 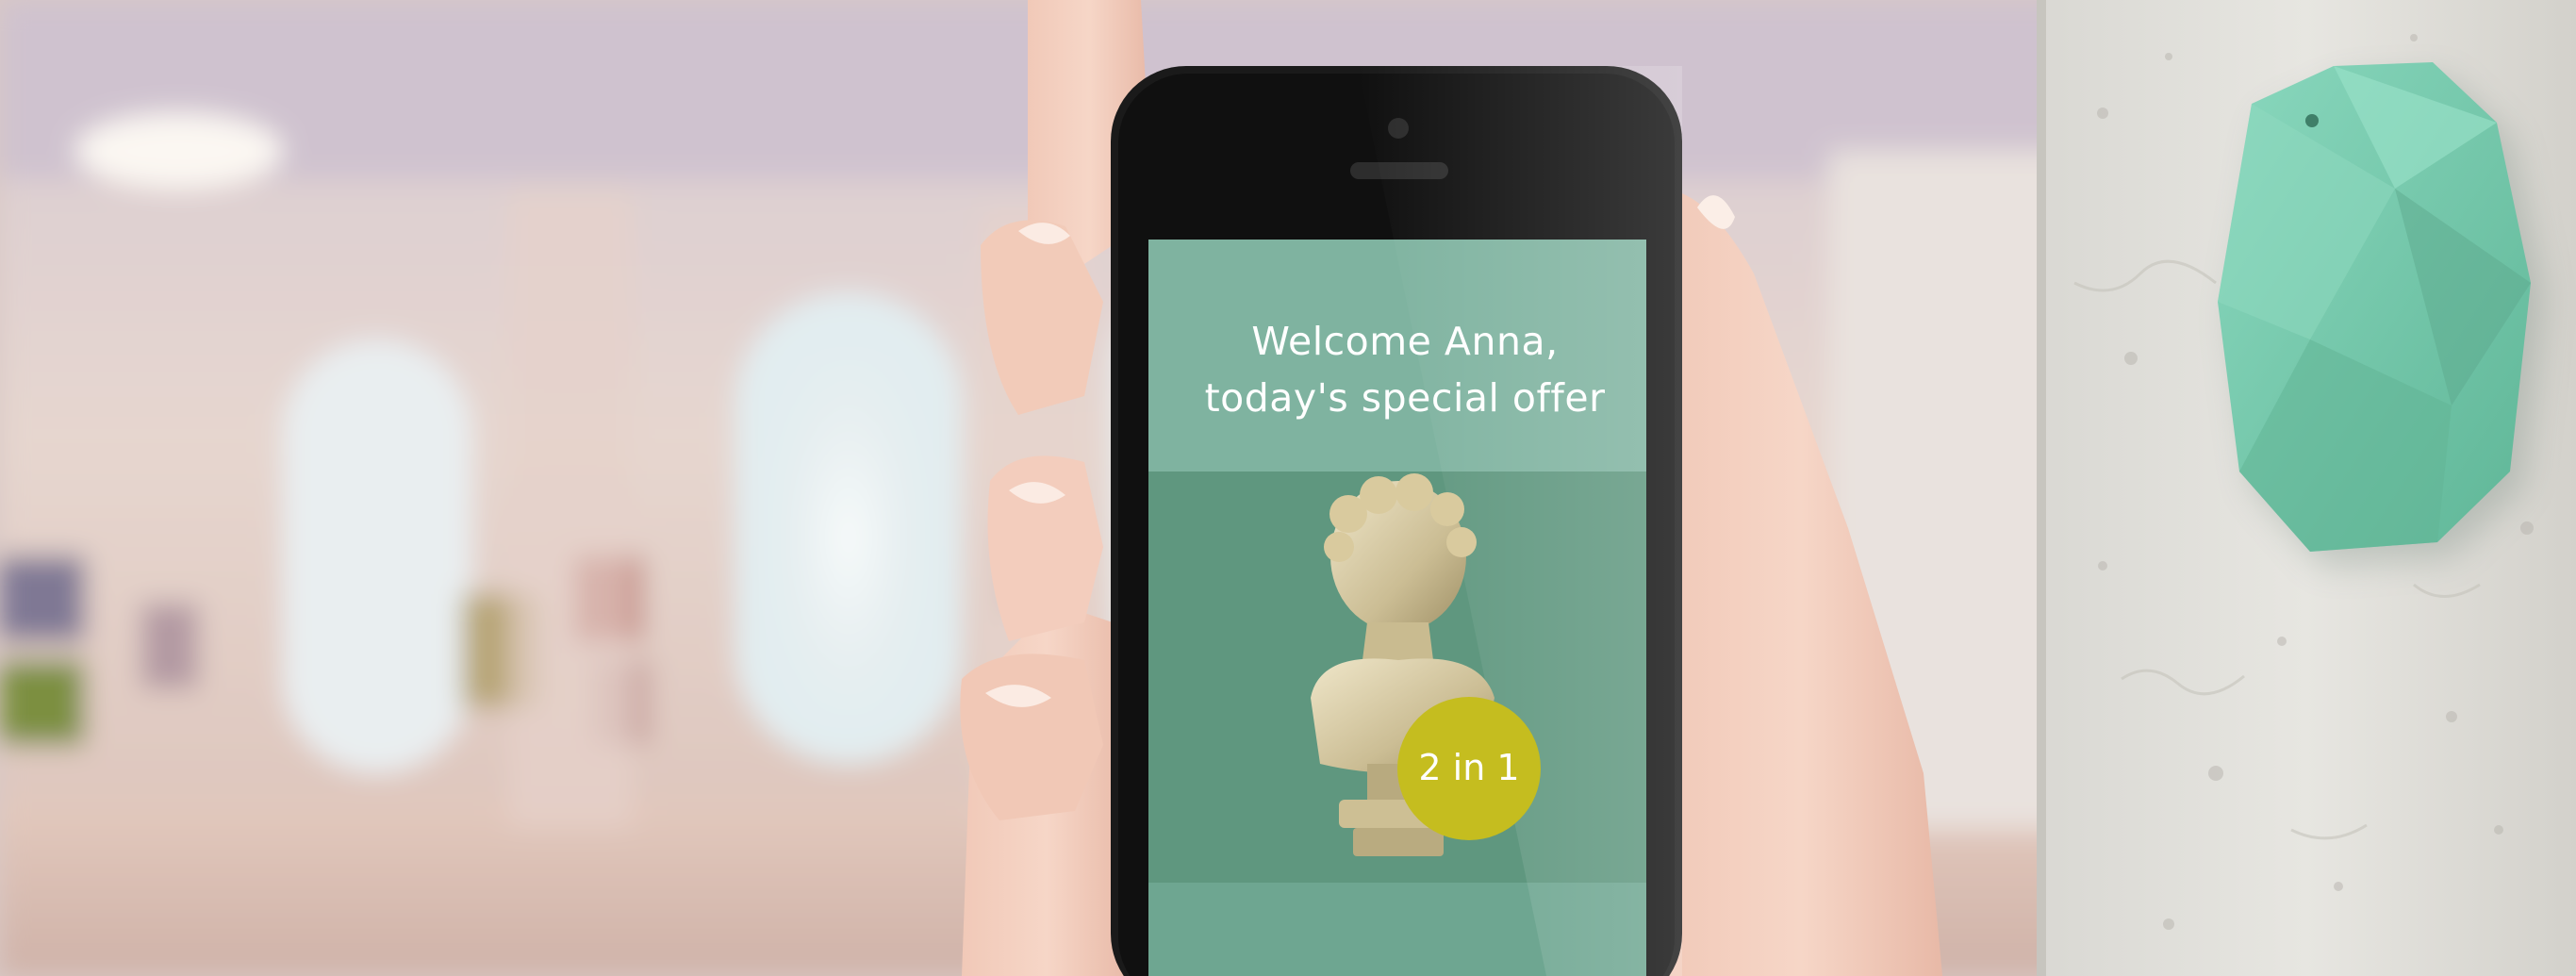 I want to click on offer-title-text: today's special offer, so click(x=1405, y=398).